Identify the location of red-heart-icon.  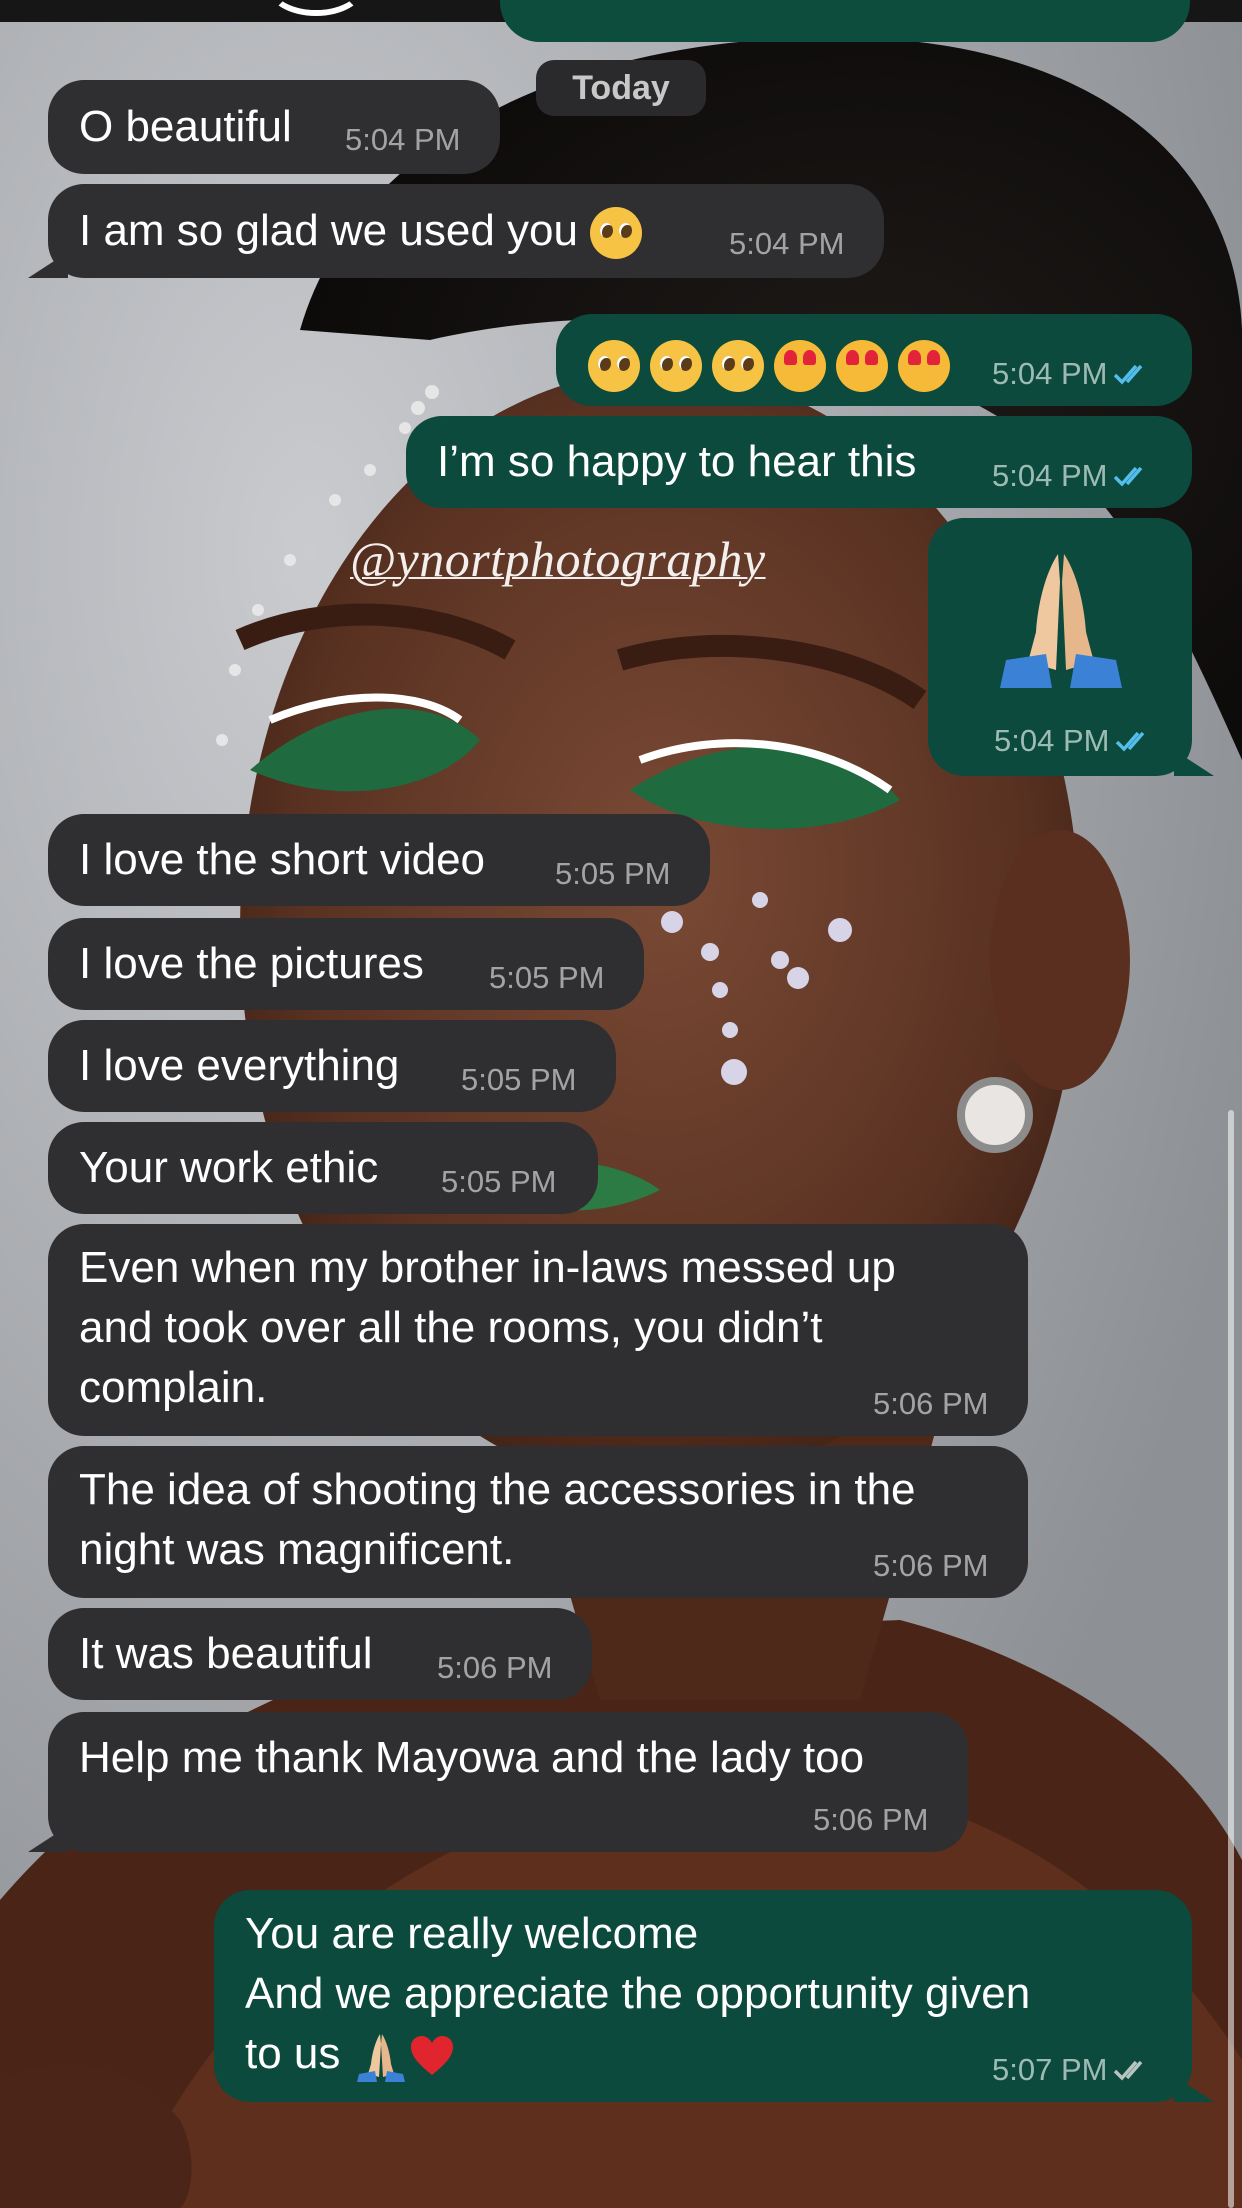
(431, 2056).